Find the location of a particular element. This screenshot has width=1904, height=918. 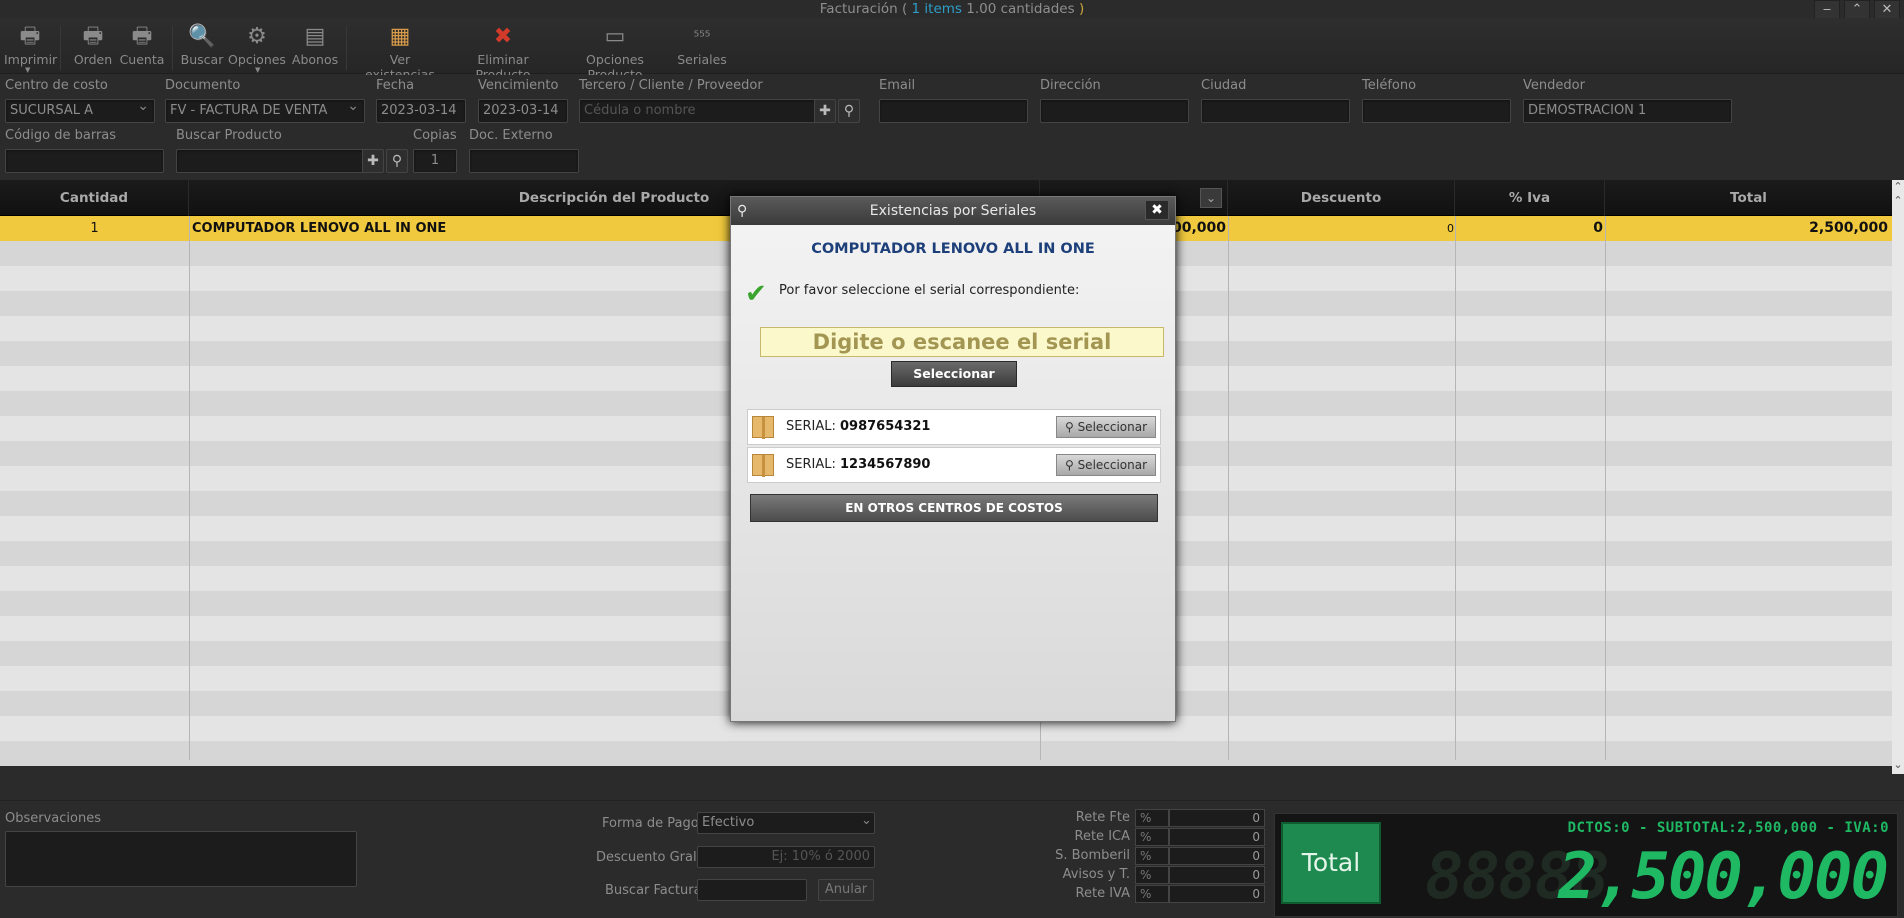

maximize-button: ⌃ is located at coordinates (1857, 9).